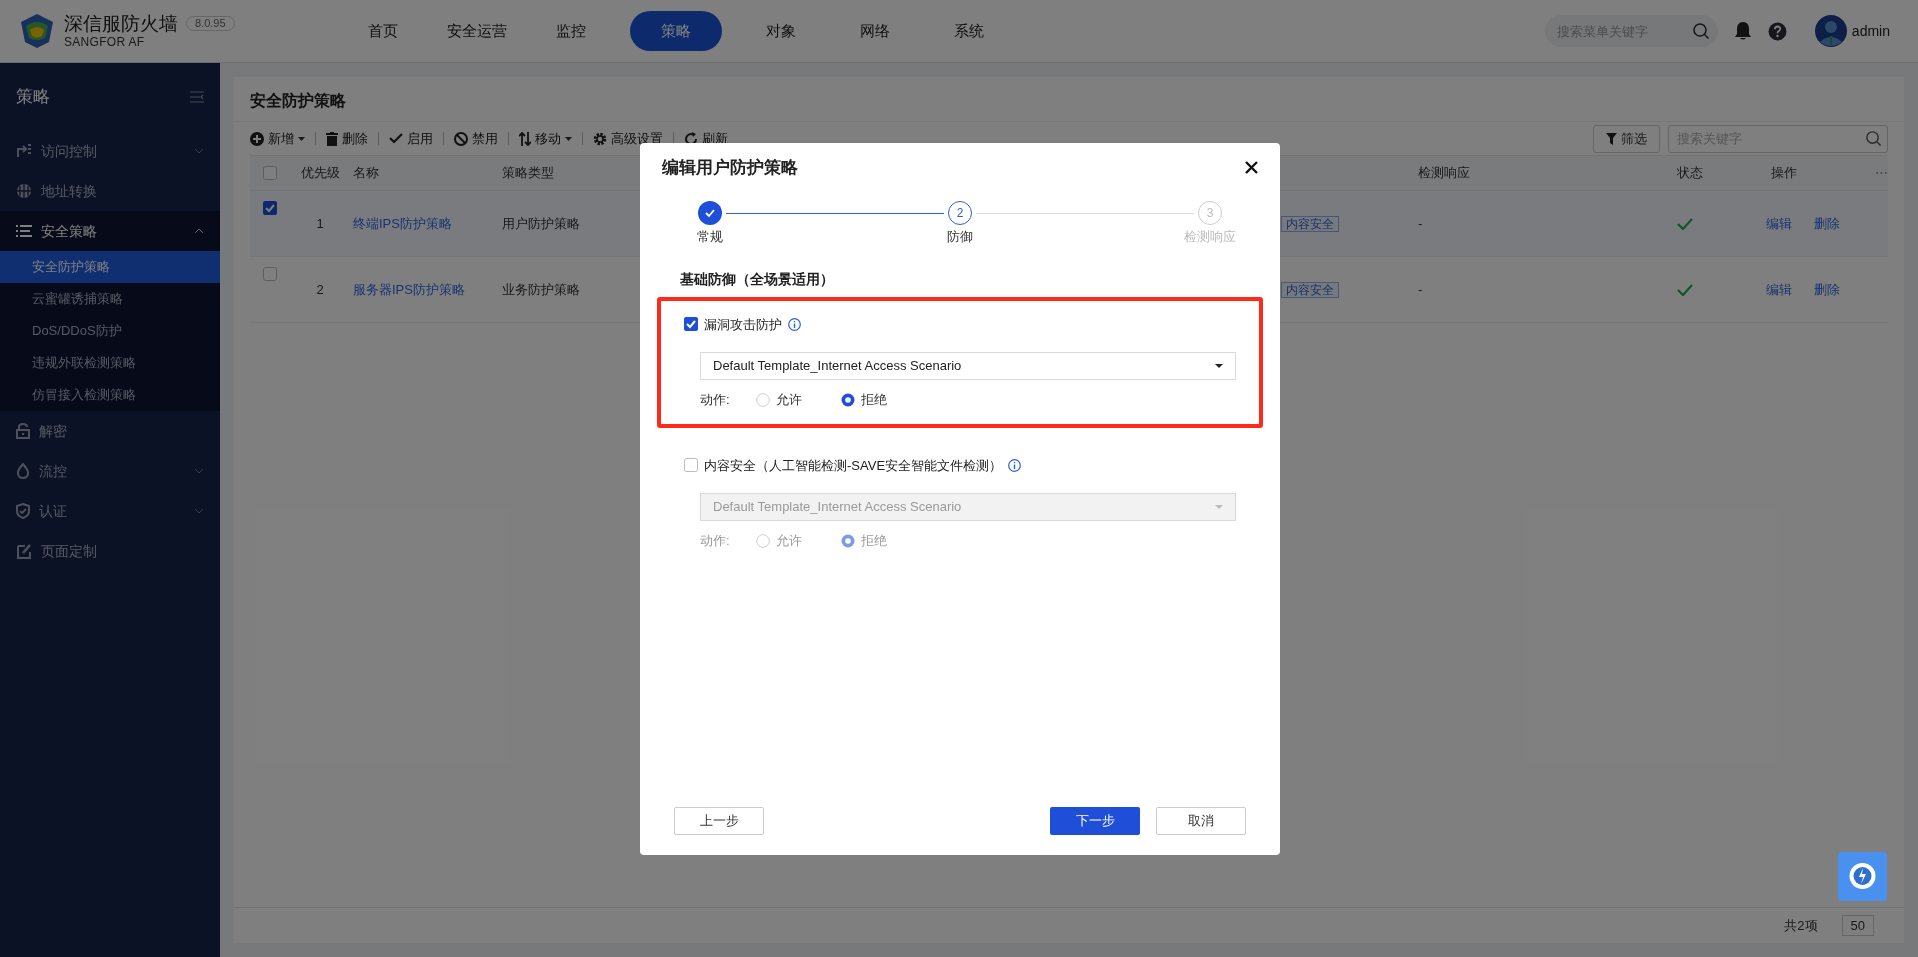  Describe the element at coordinates (24, 151) in the screenshot. I see `route-icon` at that location.